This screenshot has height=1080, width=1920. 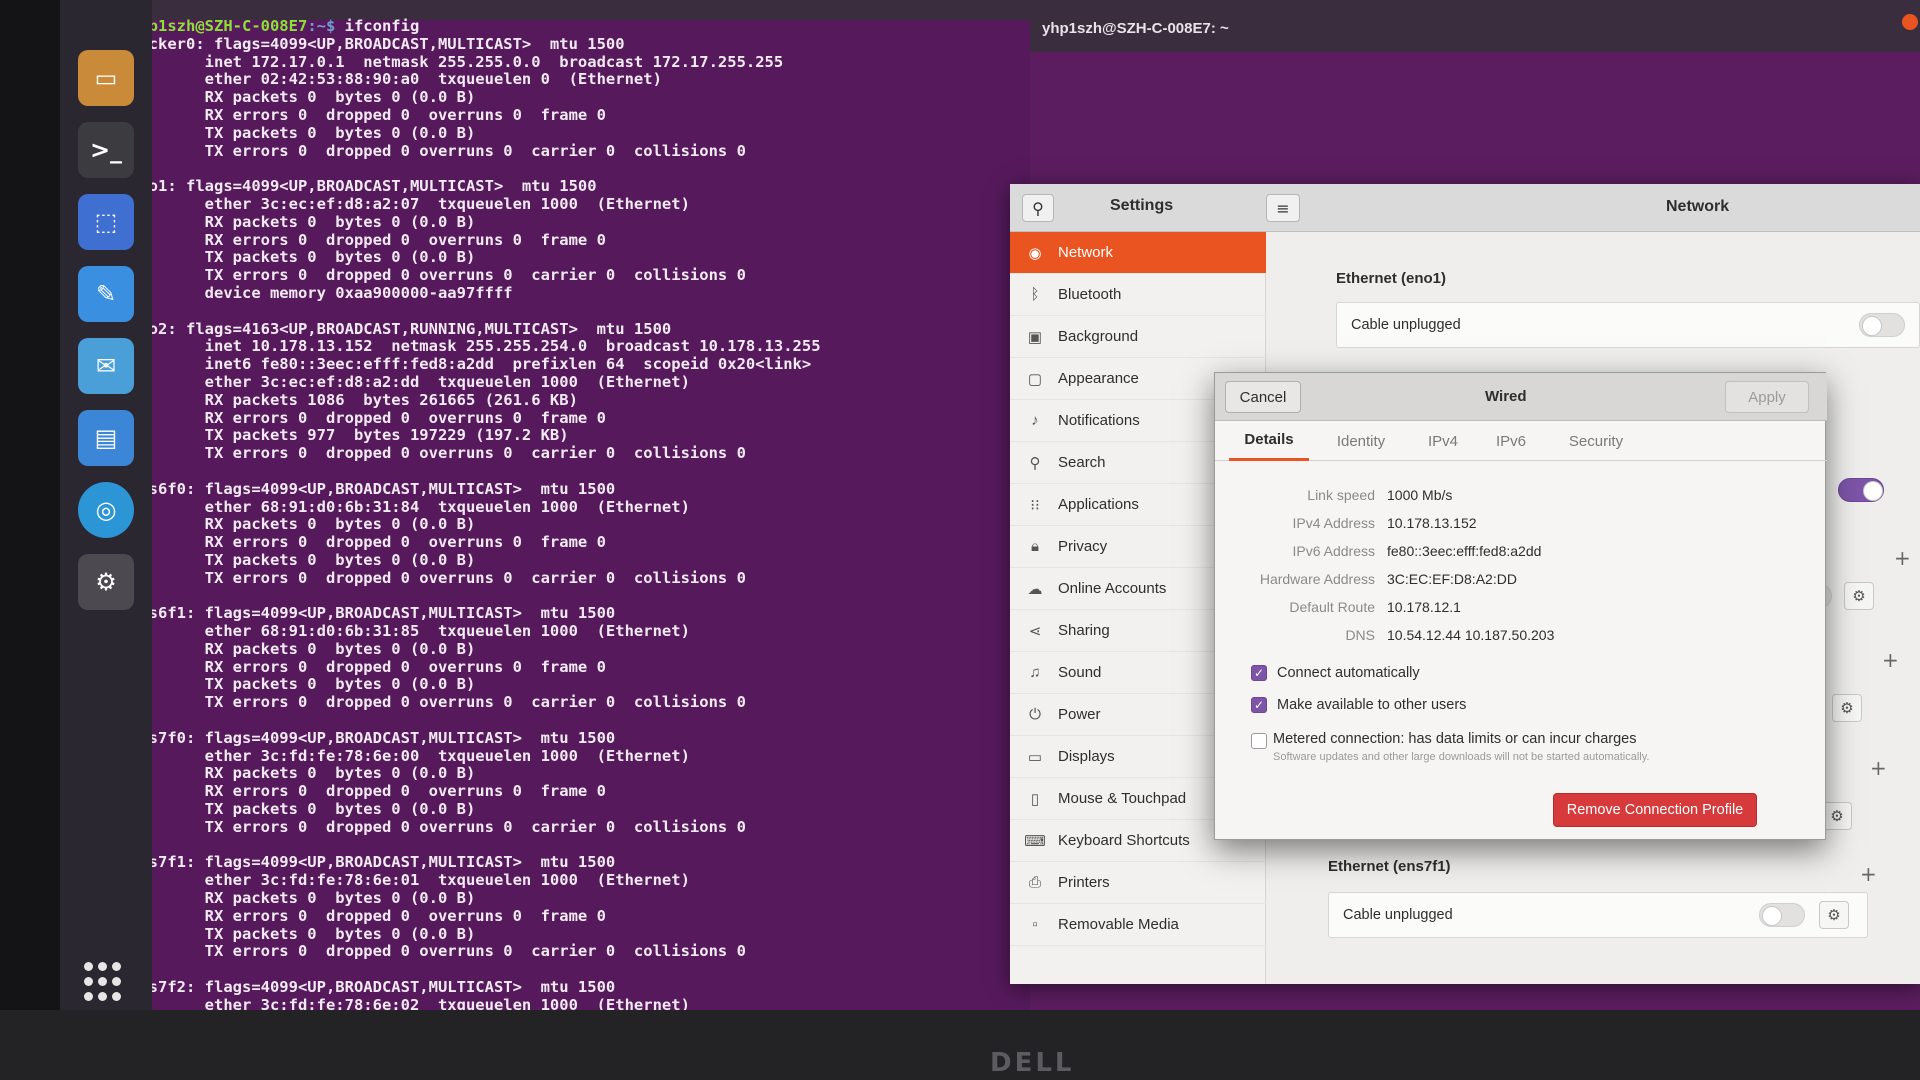 I want to click on tab-identity: Identity, so click(x=1361, y=441).